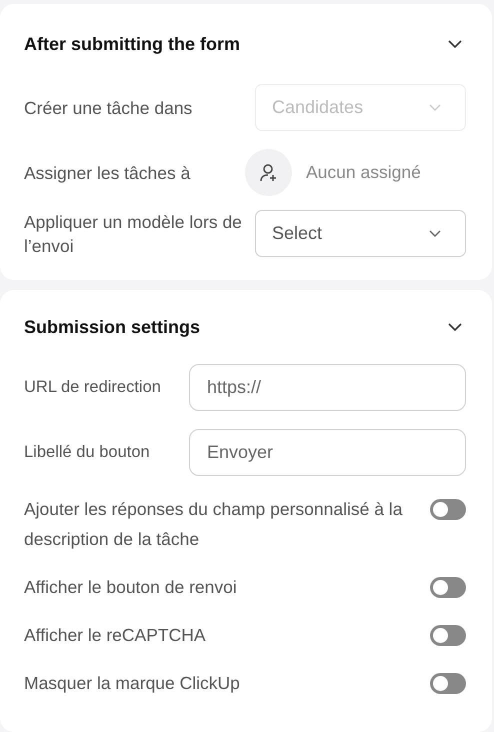  What do you see at coordinates (327, 452) in the screenshot?
I see `input-field: Envoyer` at bounding box center [327, 452].